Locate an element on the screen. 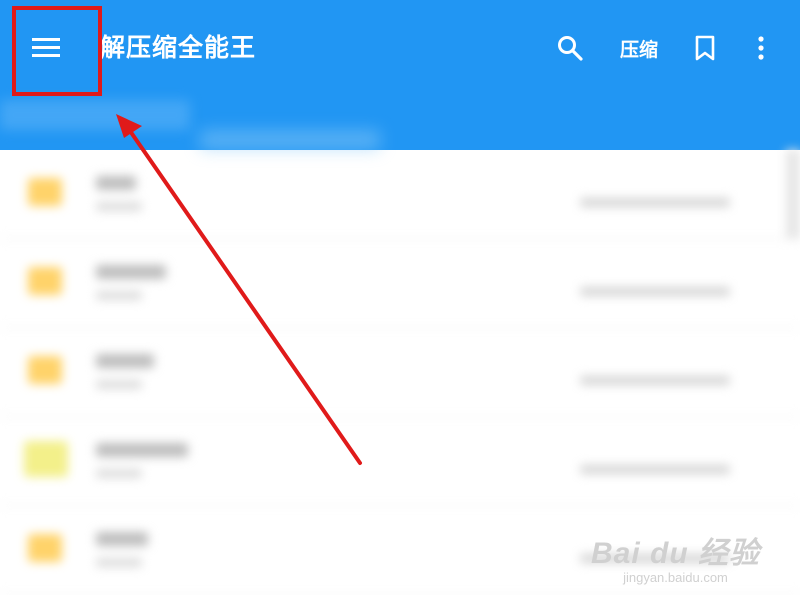 The height and width of the screenshot is (595, 800). baidu-jingyan-watermark: Bai du 经验 jingyan.baidu.com is located at coordinates (675, 556).